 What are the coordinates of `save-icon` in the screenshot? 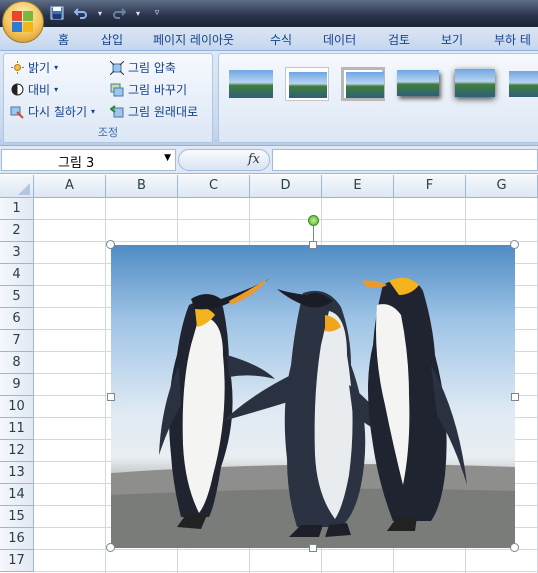 It's located at (57, 13).